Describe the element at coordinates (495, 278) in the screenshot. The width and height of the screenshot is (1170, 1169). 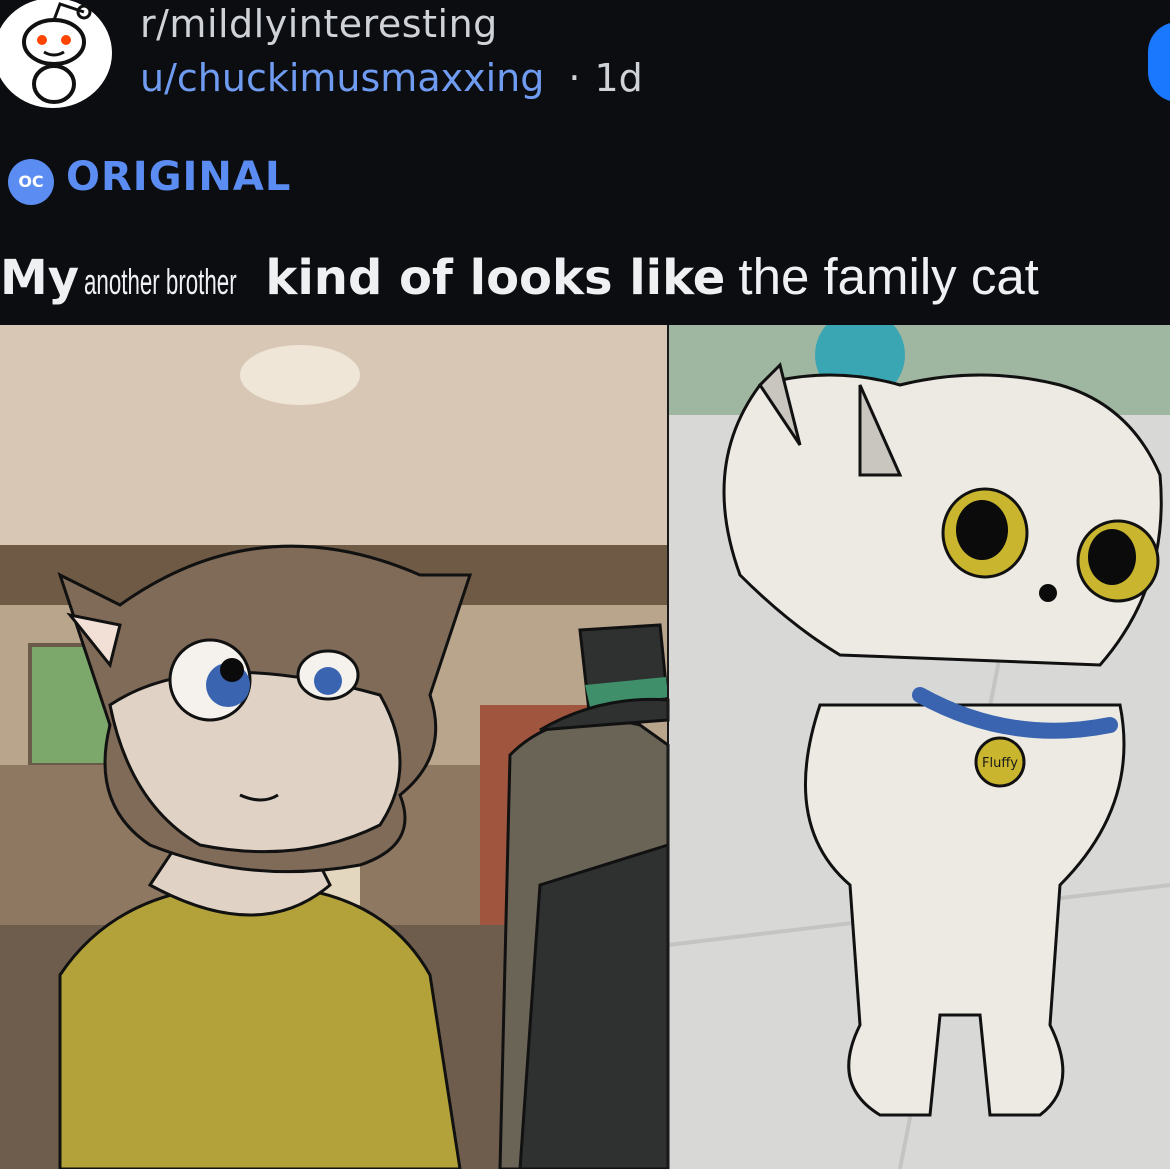
I see `title-part-kind-of-looks-like: kind of looks like` at that location.